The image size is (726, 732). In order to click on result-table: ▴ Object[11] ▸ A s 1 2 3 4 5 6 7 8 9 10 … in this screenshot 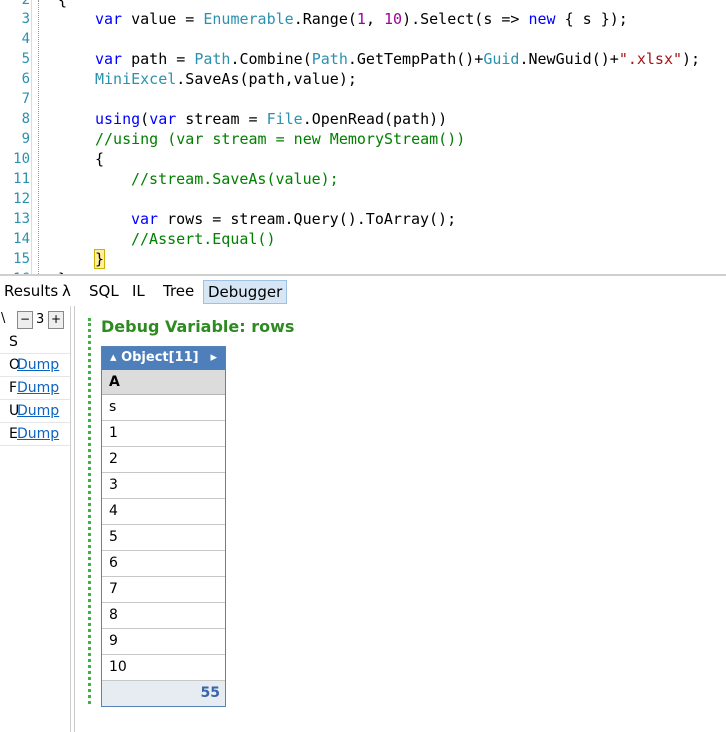, I will do `click(163, 526)`.